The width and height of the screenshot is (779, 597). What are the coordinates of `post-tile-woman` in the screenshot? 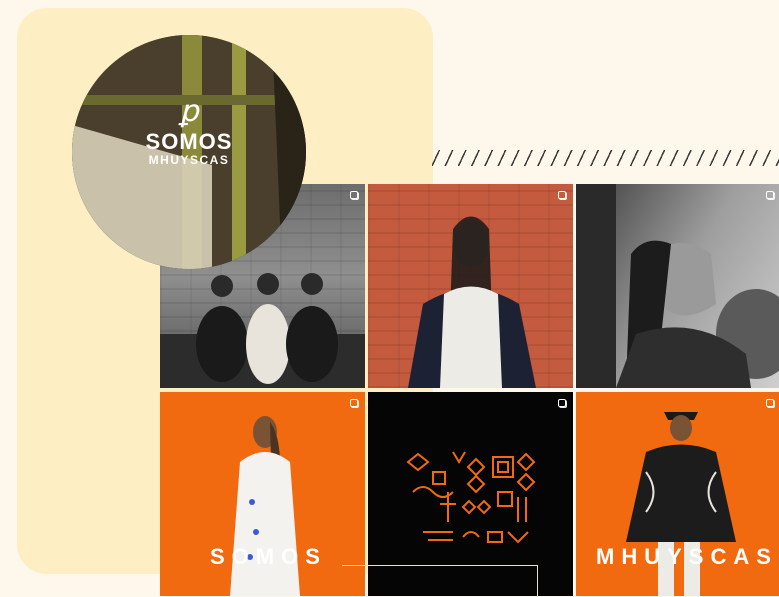 It's located at (470, 286).